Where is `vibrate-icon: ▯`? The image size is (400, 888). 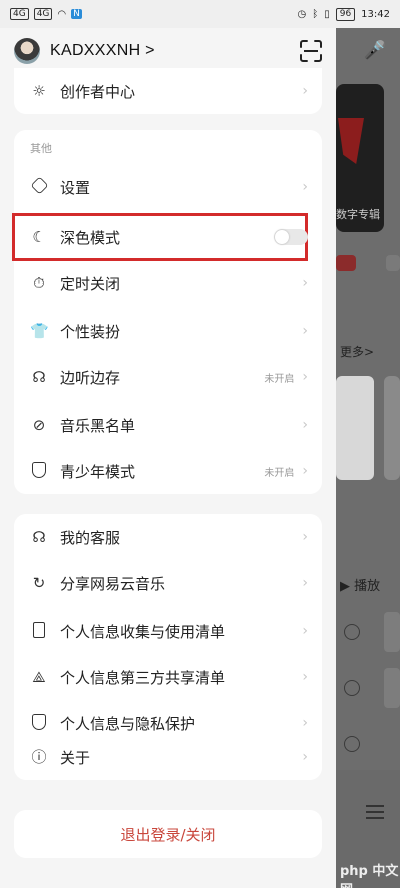
vibrate-icon: ▯ is located at coordinates (327, 14).